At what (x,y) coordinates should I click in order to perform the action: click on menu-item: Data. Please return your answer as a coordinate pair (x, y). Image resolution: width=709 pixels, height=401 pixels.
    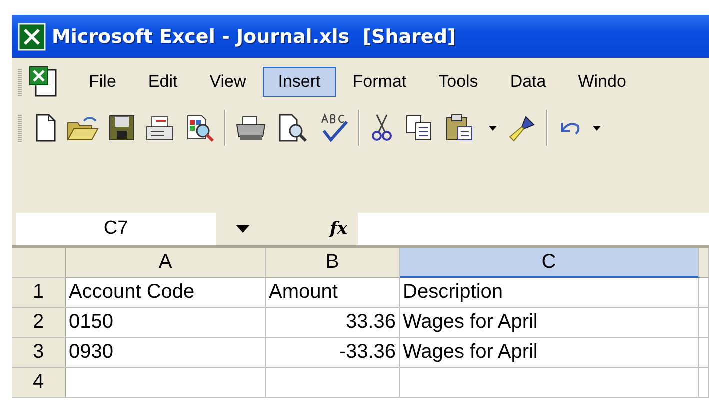
    Looking at the image, I should click on (528, 81).